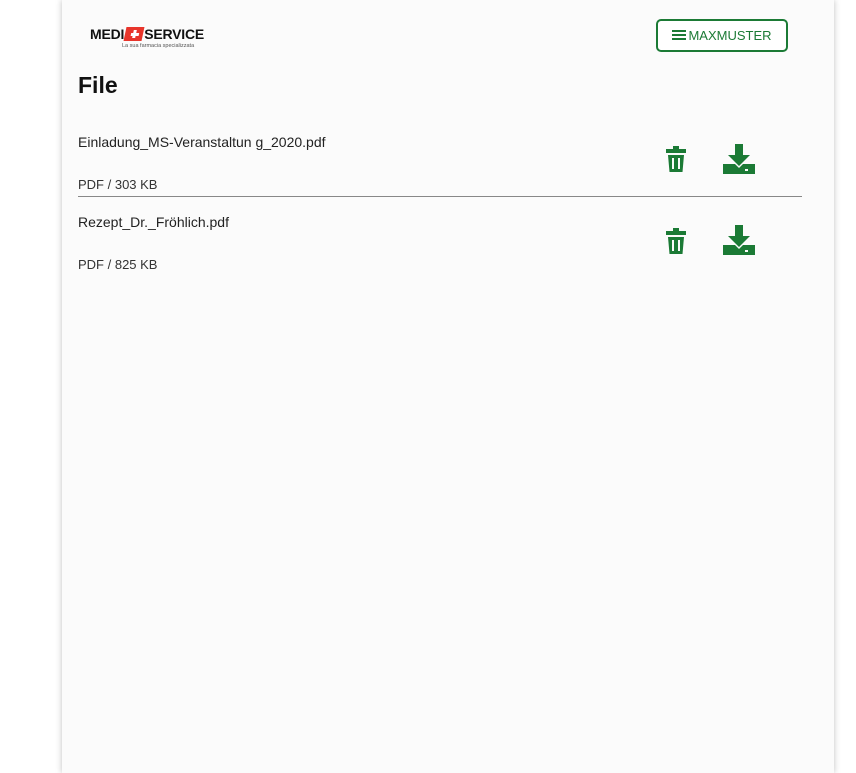 The height and width of the screenshot is (773, 856). What do you see at coordinates (98, 85) in the screenshot?
I see `page-title: File` at bounding box center [98, 85].